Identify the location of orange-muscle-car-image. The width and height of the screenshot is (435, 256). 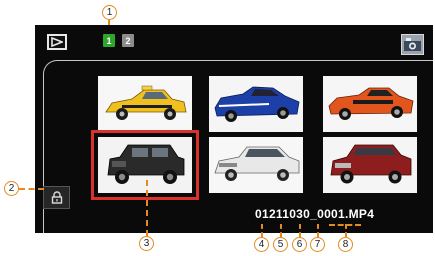
(370, 104).